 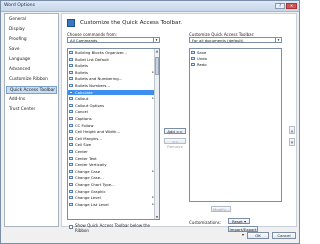 What do you see at coordinates (111, 158) in the screenshot?
I see `command-list-item: Center Text` at bounding box center [111, 158].